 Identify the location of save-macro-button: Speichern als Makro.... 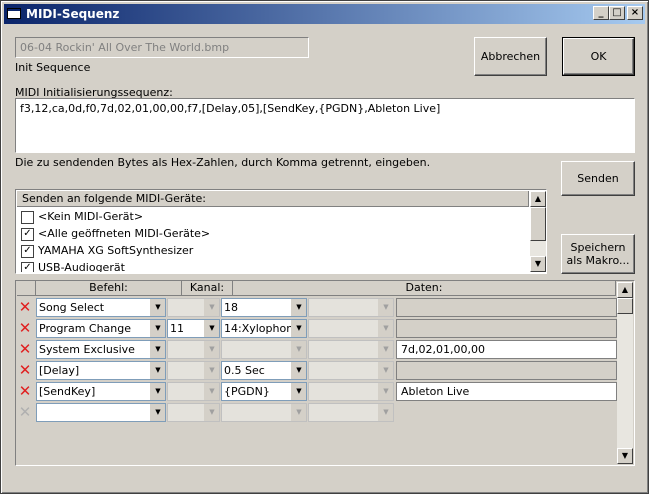
(598, 254).